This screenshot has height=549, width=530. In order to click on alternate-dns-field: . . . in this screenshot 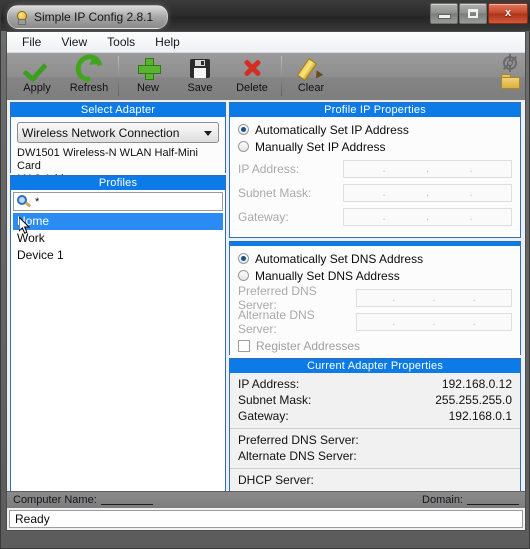, I will do `click(434, 321)`.